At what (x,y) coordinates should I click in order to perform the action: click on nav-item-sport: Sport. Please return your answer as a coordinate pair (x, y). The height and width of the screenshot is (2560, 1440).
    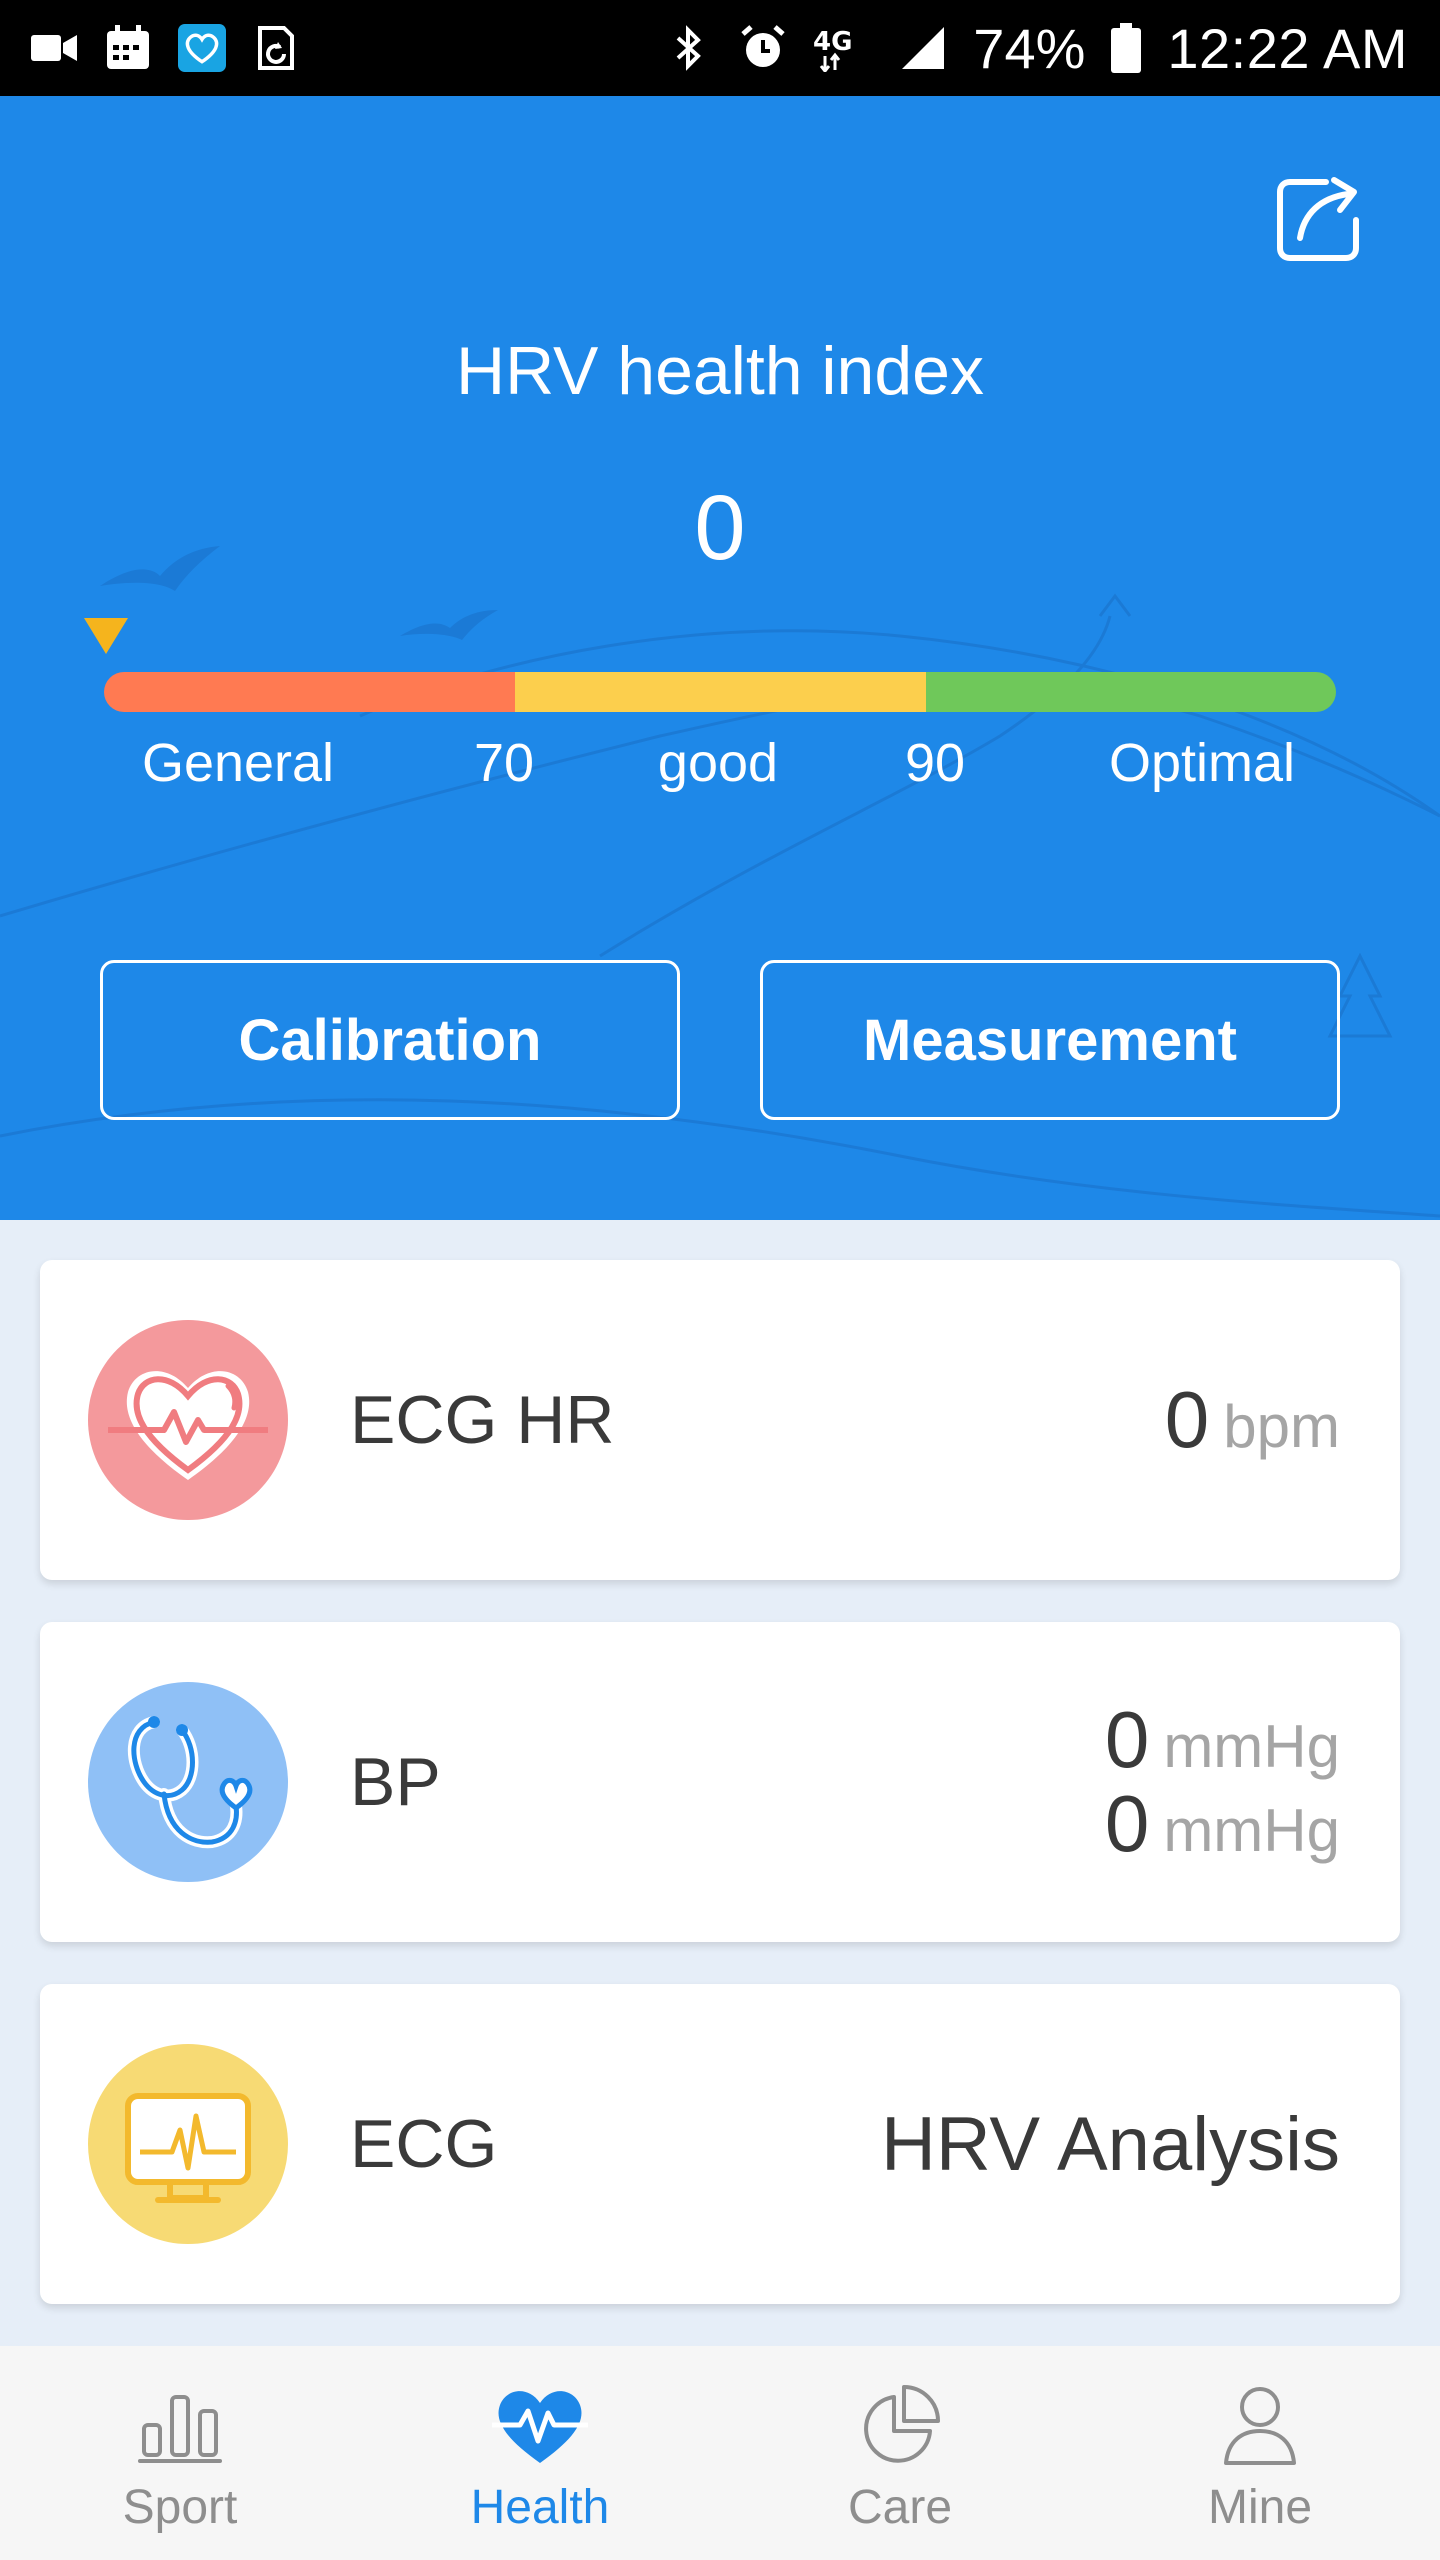
    Looking at the image, I should click on (180, 2453).